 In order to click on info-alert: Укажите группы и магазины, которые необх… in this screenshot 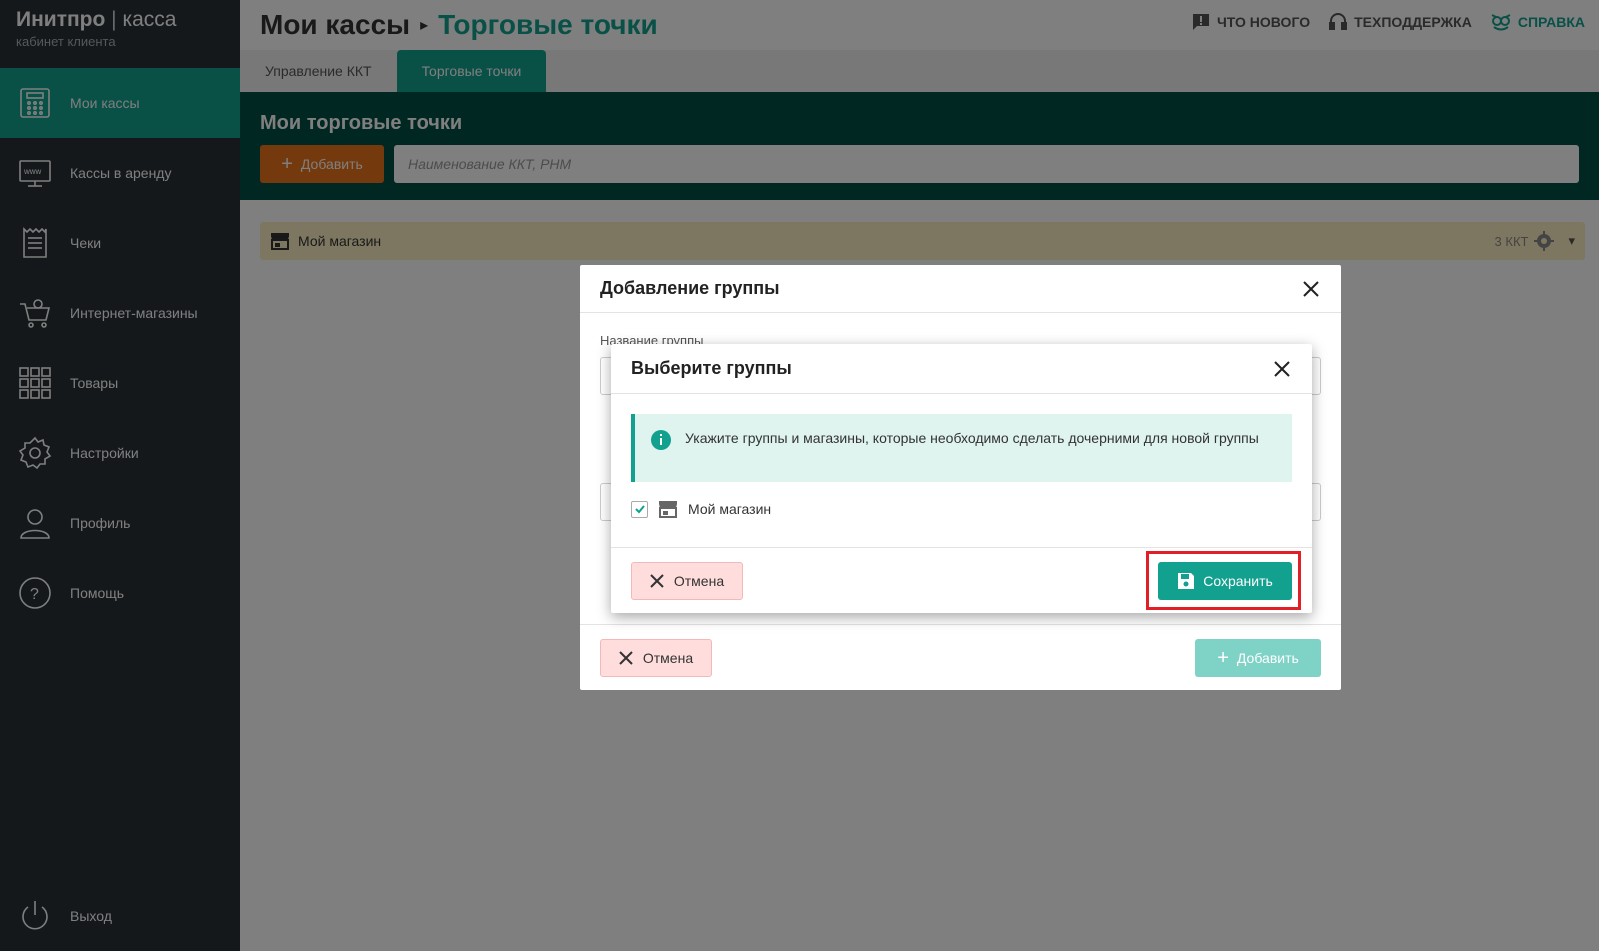, I will do `click(961, 448)`.